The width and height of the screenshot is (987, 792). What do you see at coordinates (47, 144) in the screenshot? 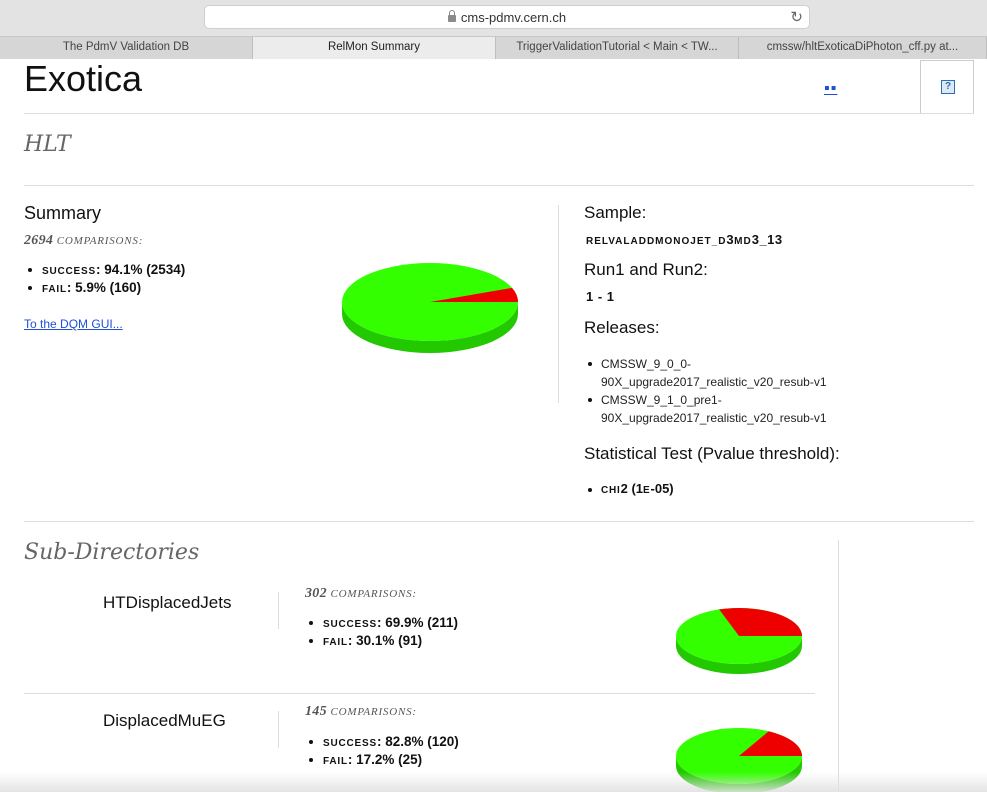
I see `section-heading-hlt: HLT` at bounding box center [47, 144].